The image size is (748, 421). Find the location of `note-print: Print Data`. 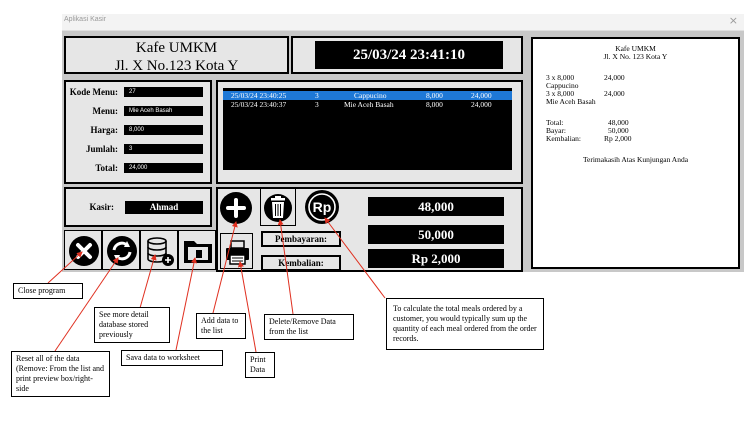

note-print: Print Data is located at coordinates (260, 365).